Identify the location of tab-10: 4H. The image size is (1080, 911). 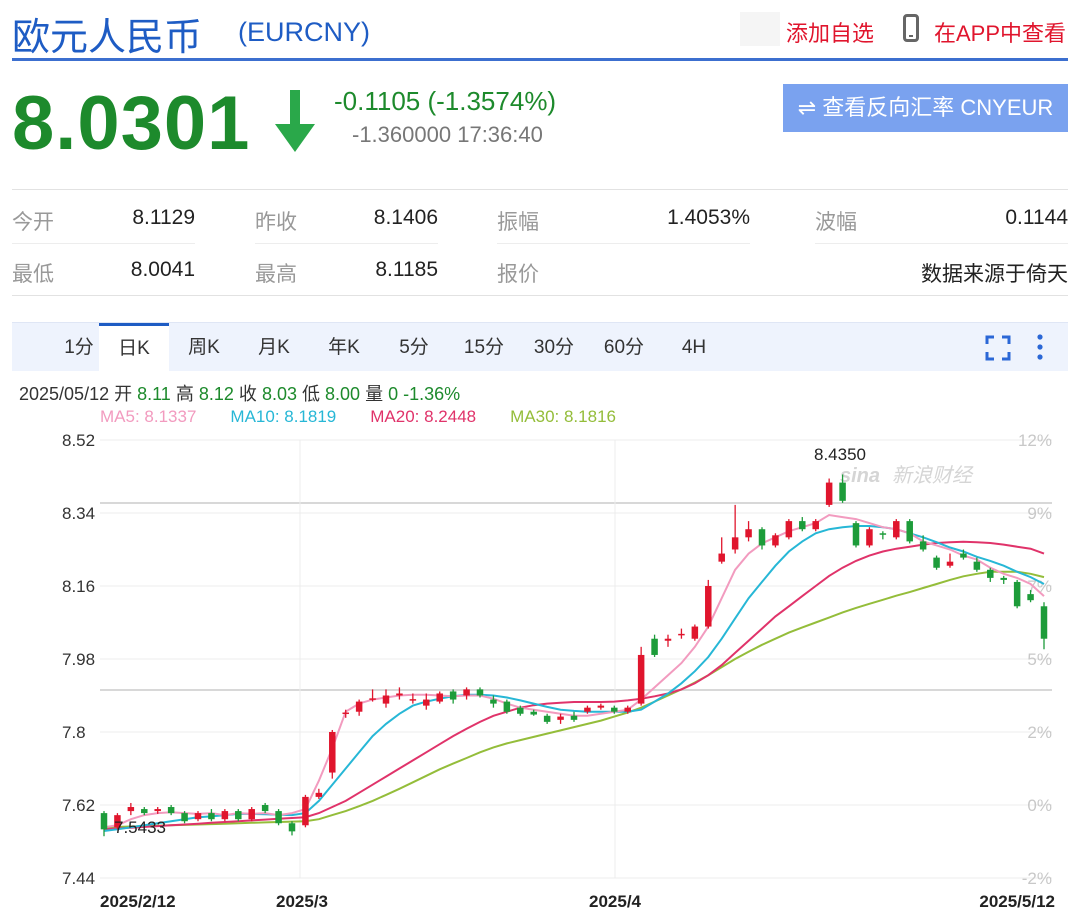
(694, 347).